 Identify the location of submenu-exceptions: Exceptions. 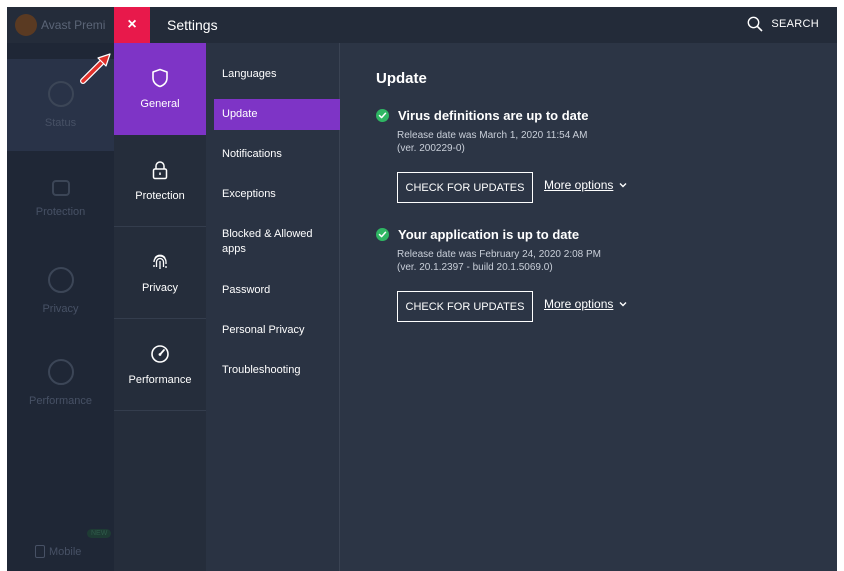
(277, 194).